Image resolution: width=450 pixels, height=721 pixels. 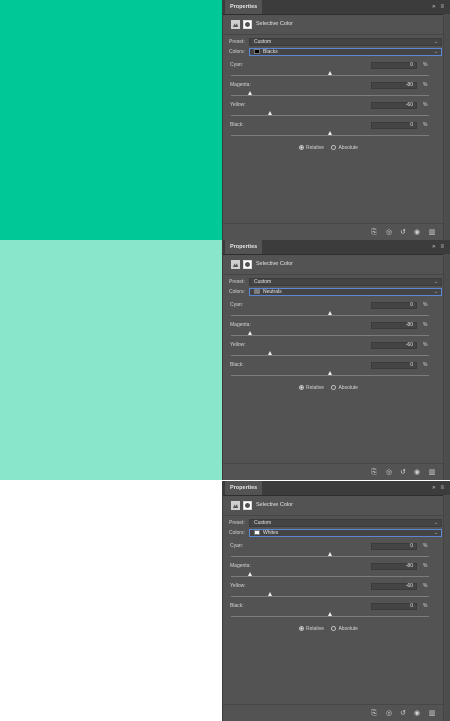 What do you see at coordinates (270, 52) in the screenshot?
I see `colors-value: Blacks` at bounding box center [270, 52].